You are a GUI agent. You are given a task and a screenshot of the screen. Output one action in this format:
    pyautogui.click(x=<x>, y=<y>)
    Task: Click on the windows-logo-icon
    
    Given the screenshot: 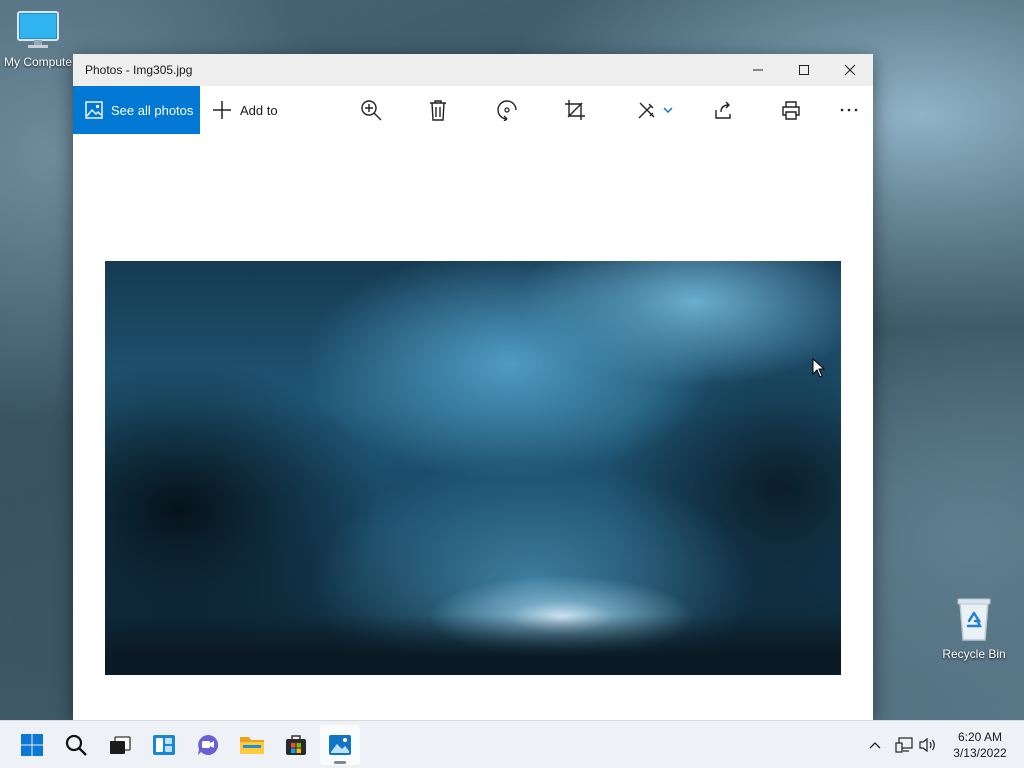 What is the action you would take?
    pyautogui.click(x=32, y=745)
    